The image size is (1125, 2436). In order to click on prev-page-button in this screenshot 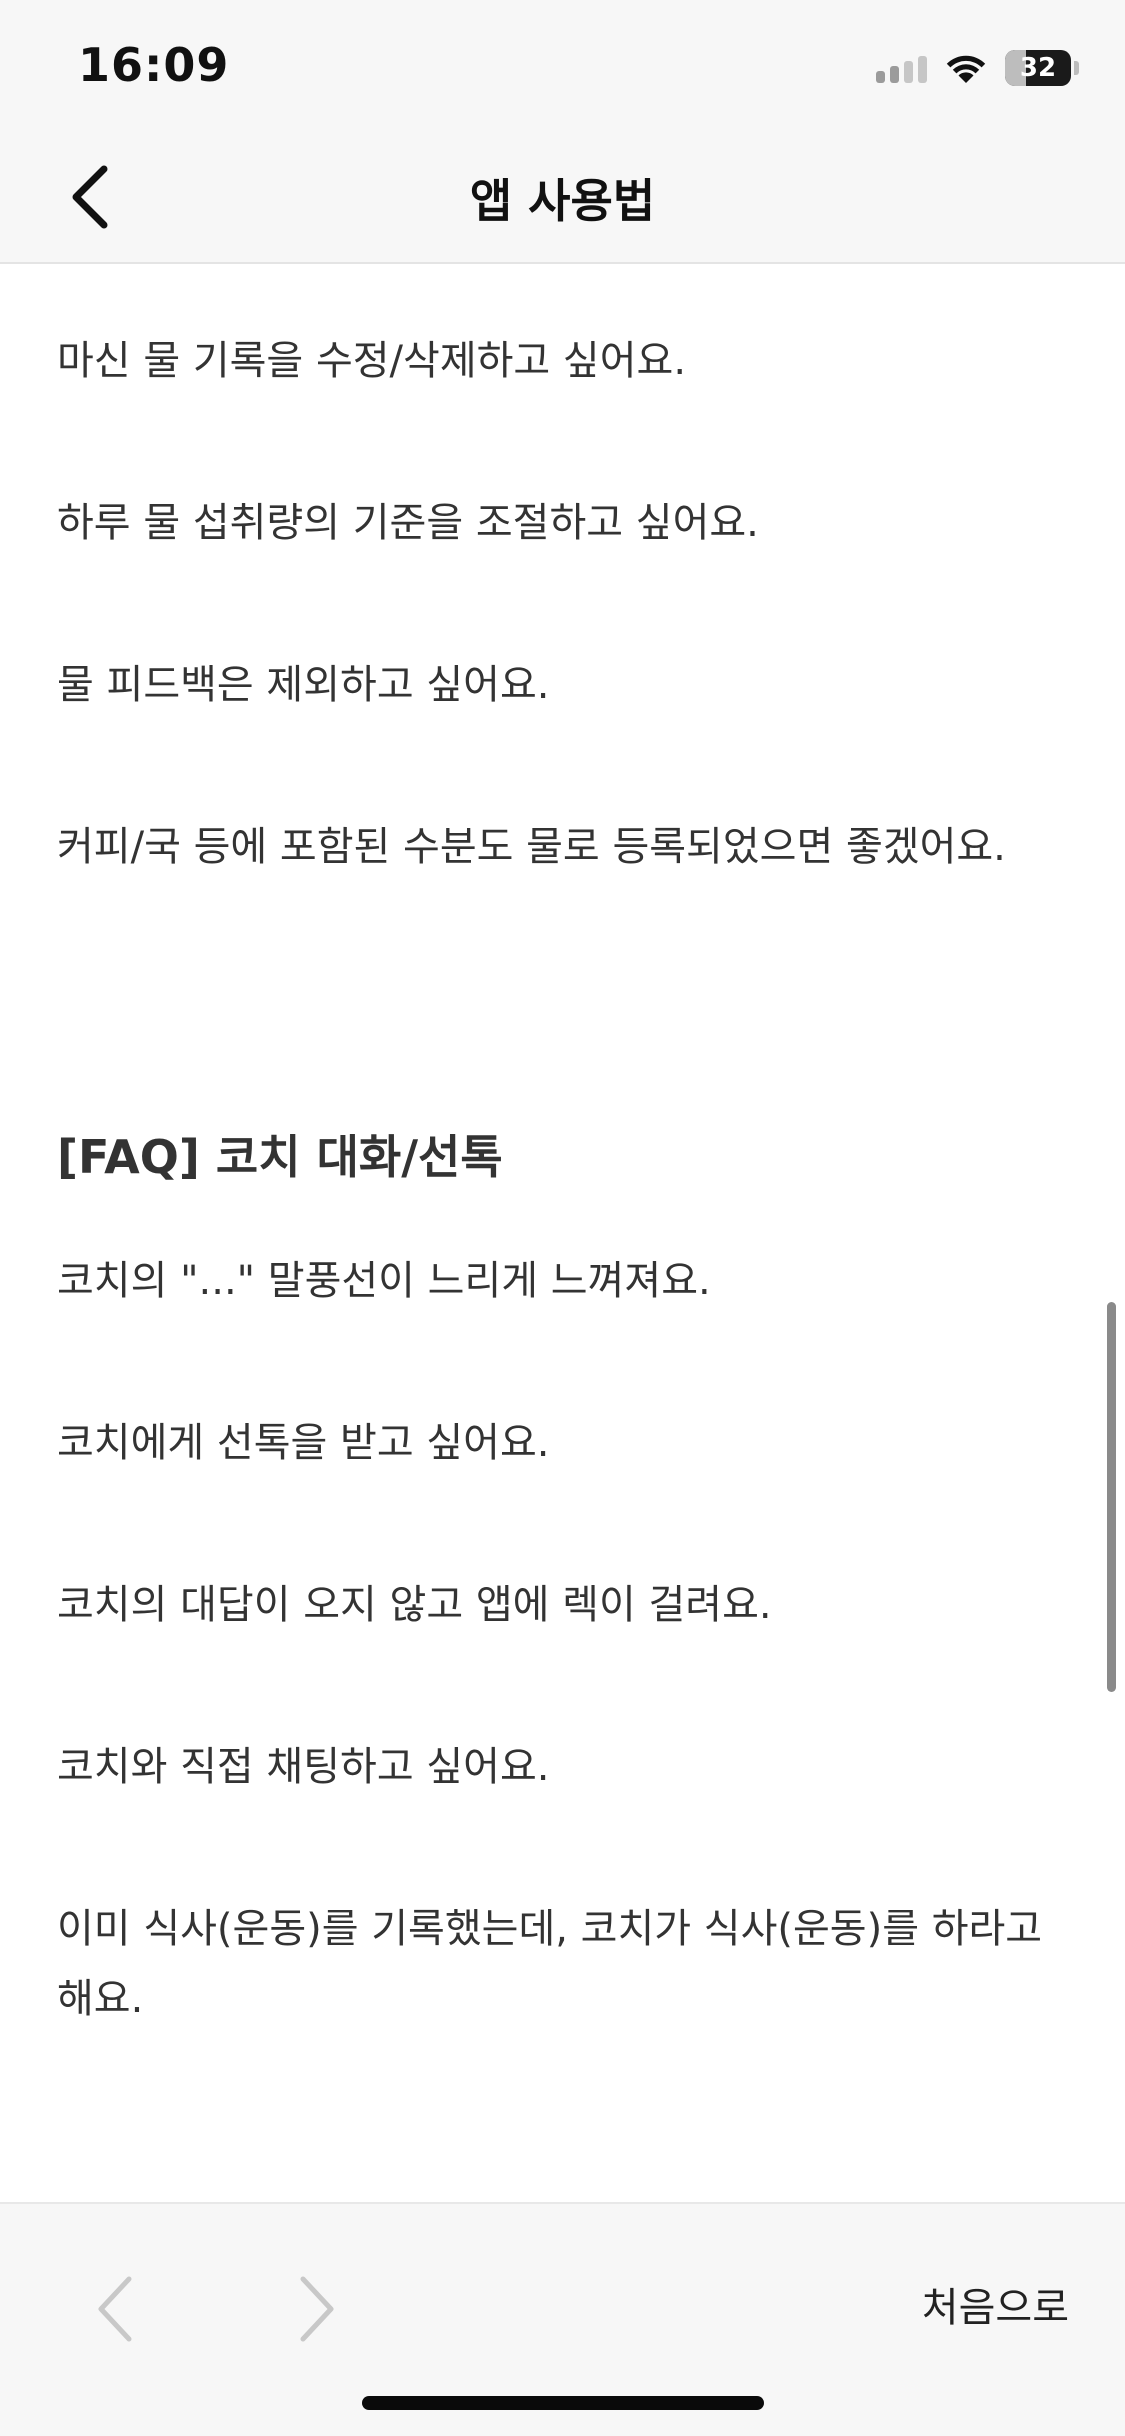, I will do `click(115, 2309)`.